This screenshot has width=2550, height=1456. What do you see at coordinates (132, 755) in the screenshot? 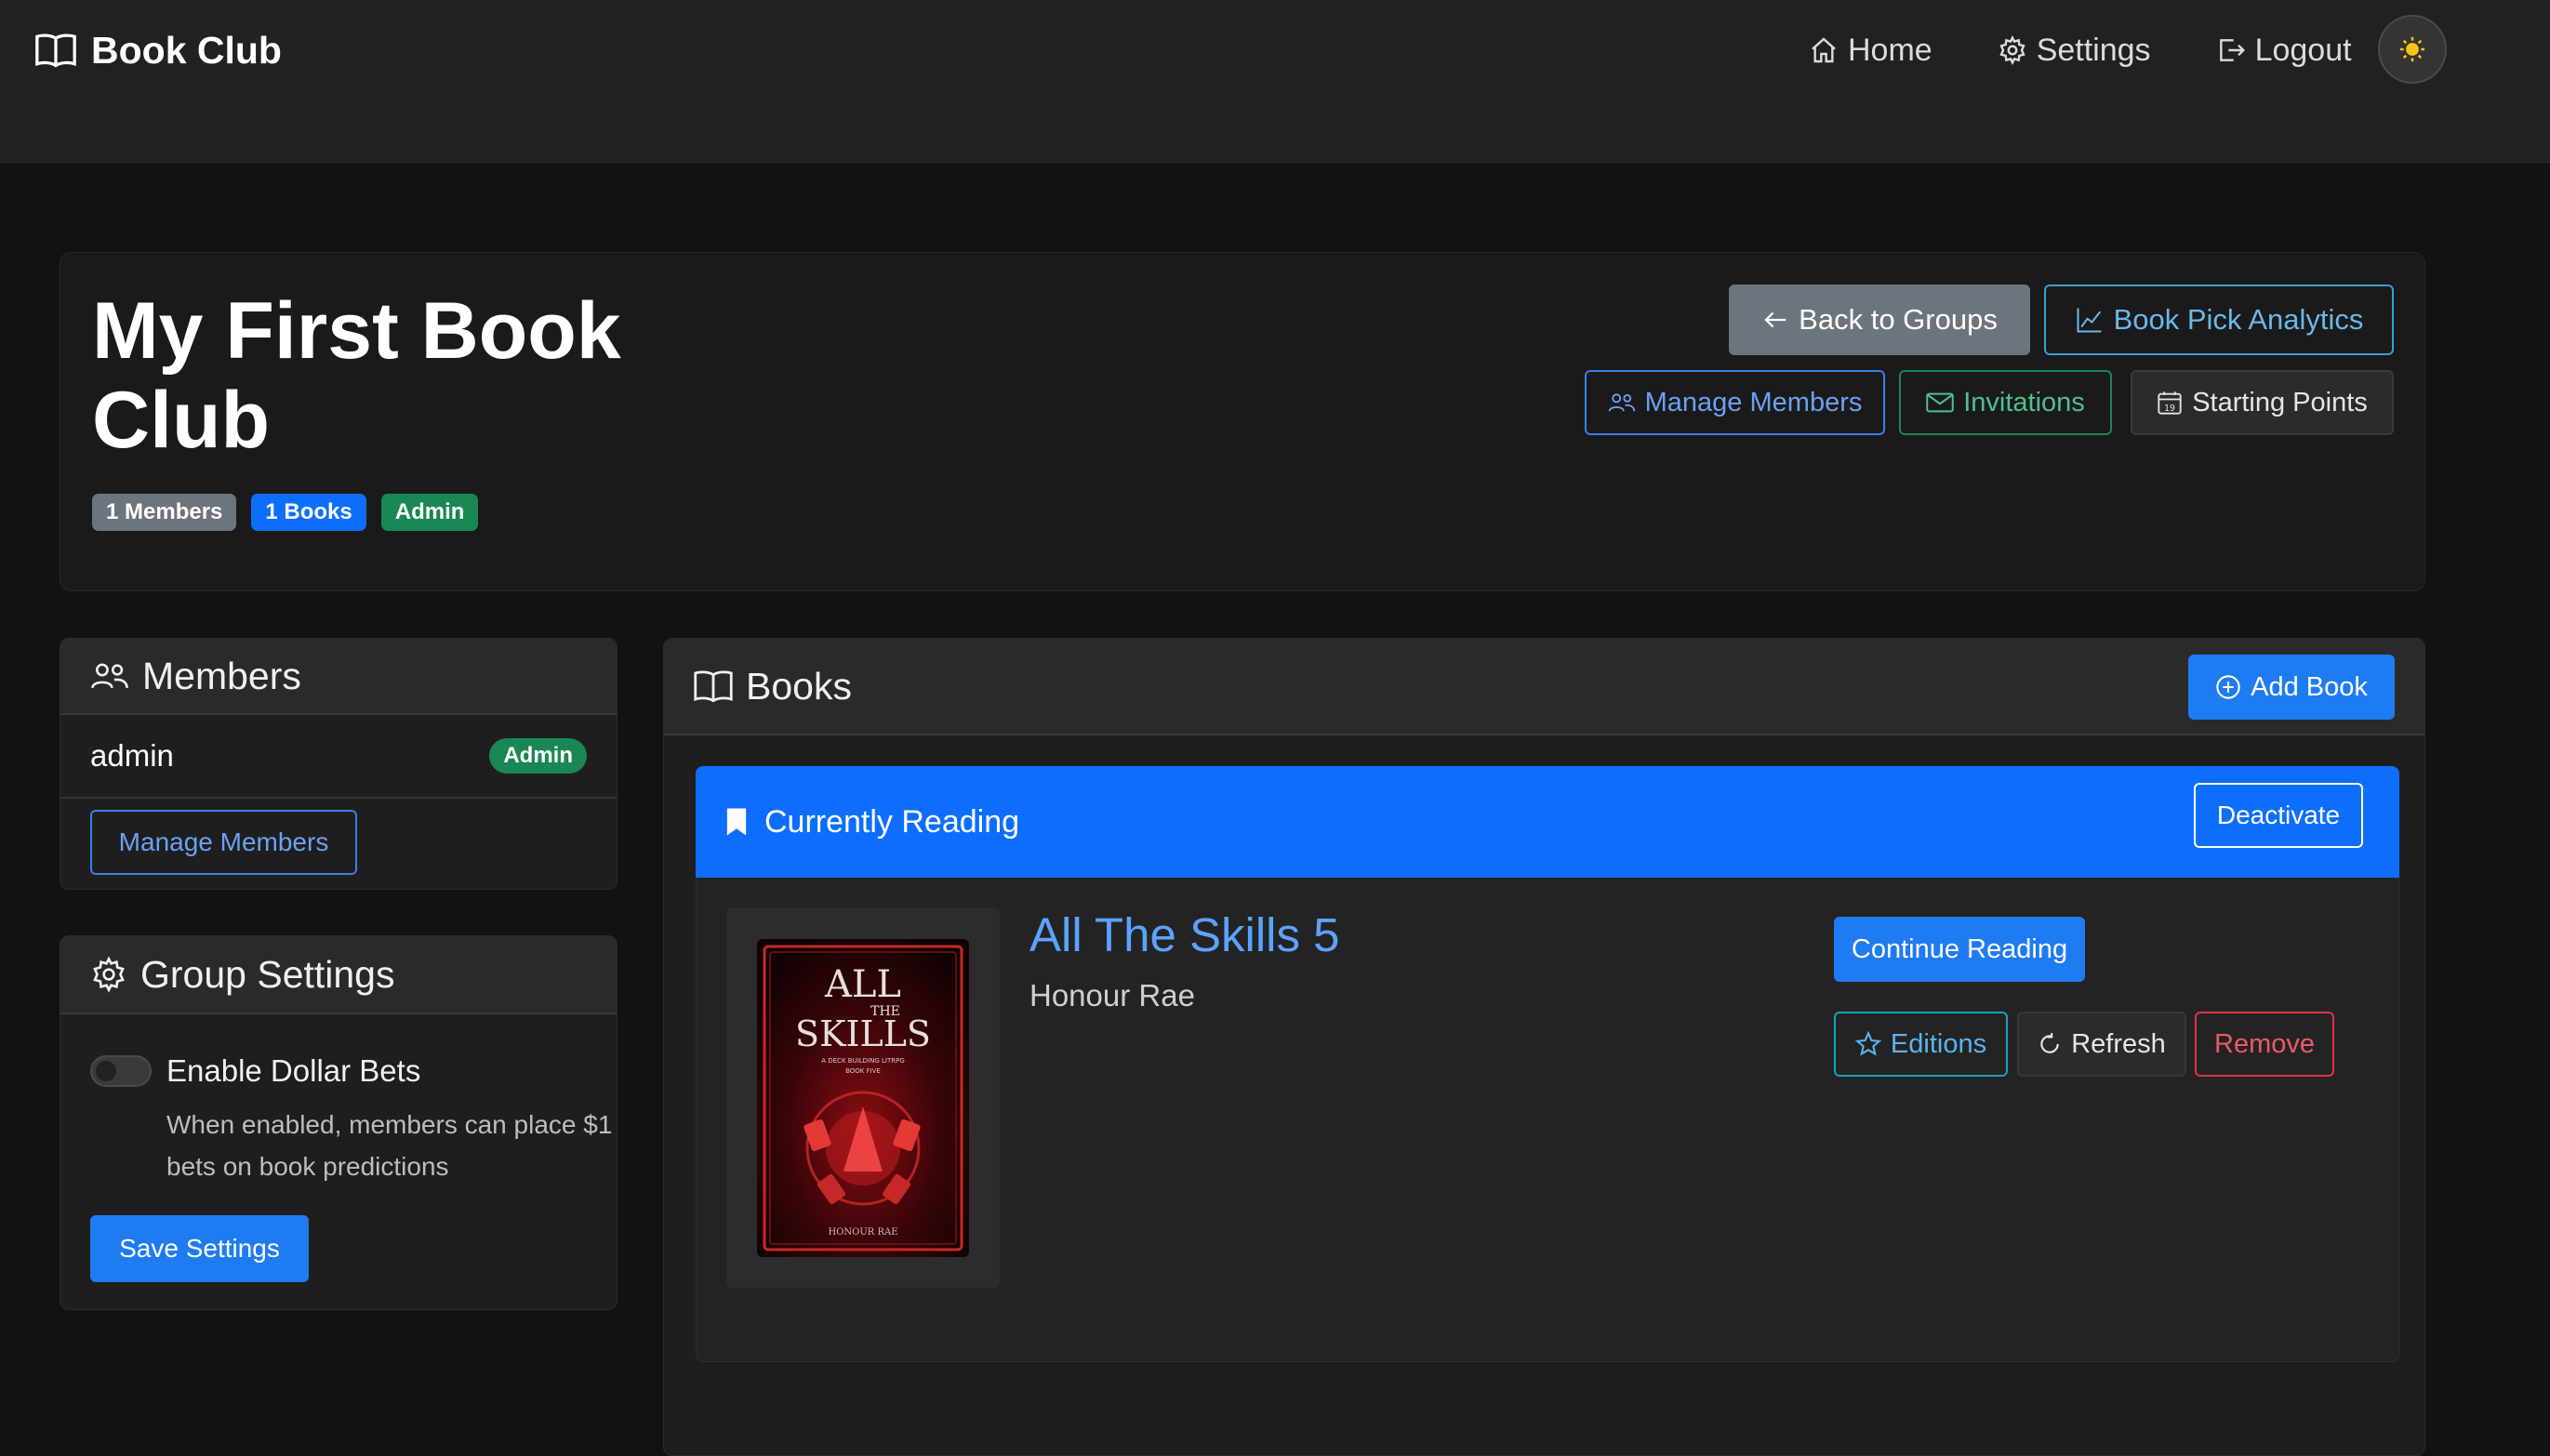
I see `member-name: admin` at bounding box center [132, 755].